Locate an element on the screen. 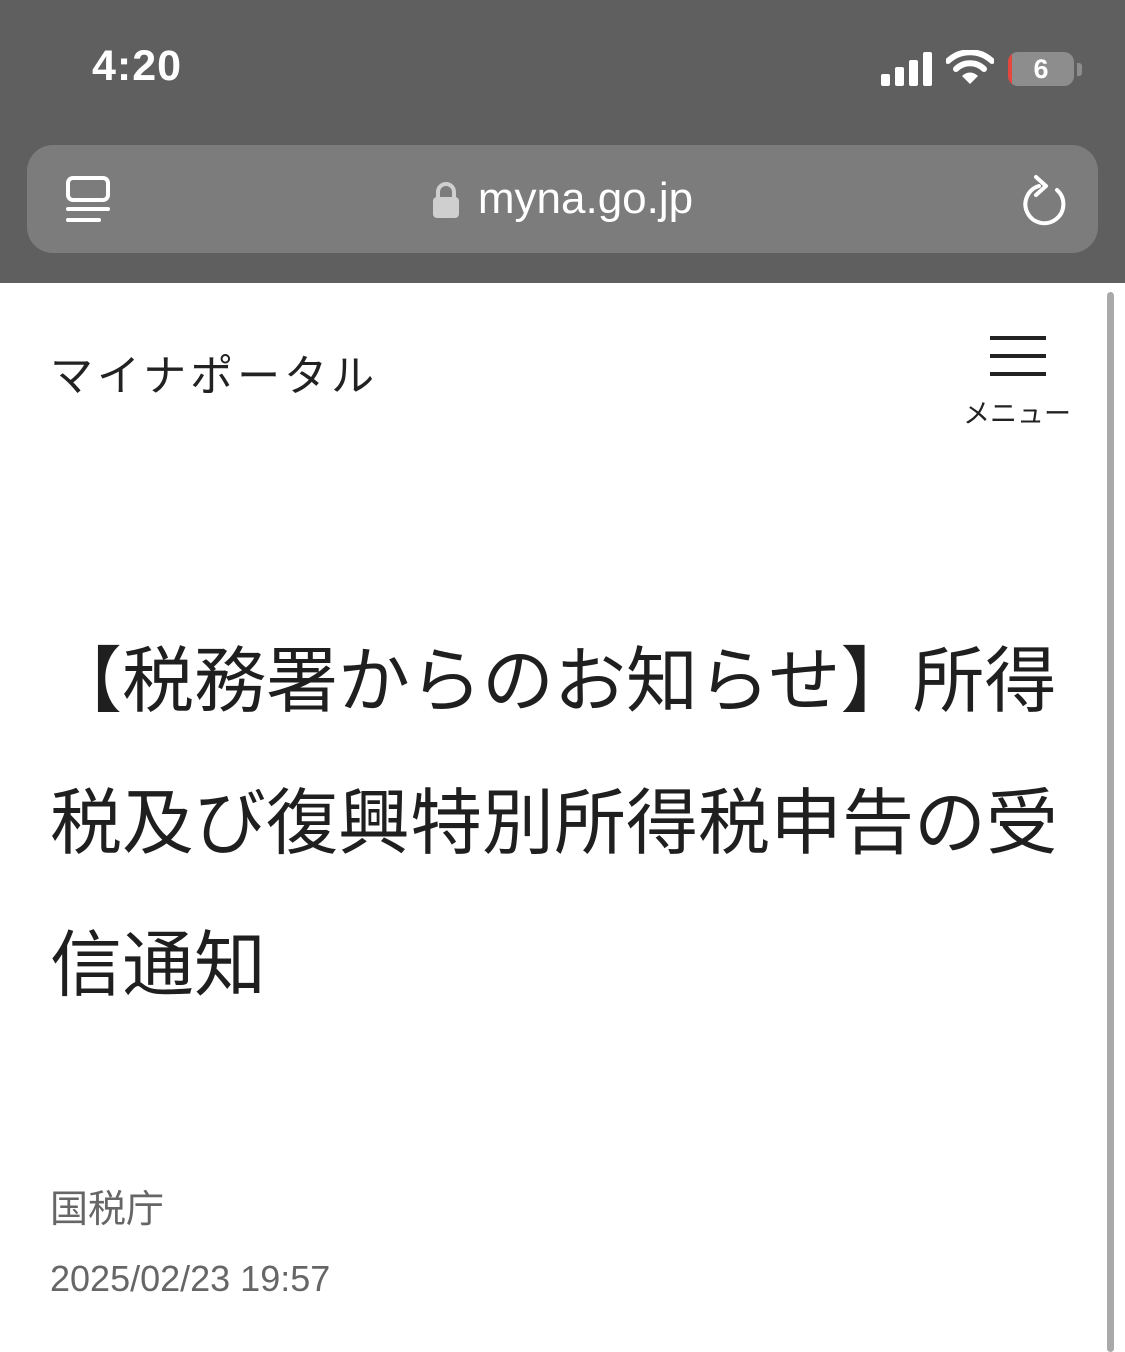 Image resolution: width=1125 pixels, height=1352 pixels. scrollbar is located at coordinates (1110, 822).